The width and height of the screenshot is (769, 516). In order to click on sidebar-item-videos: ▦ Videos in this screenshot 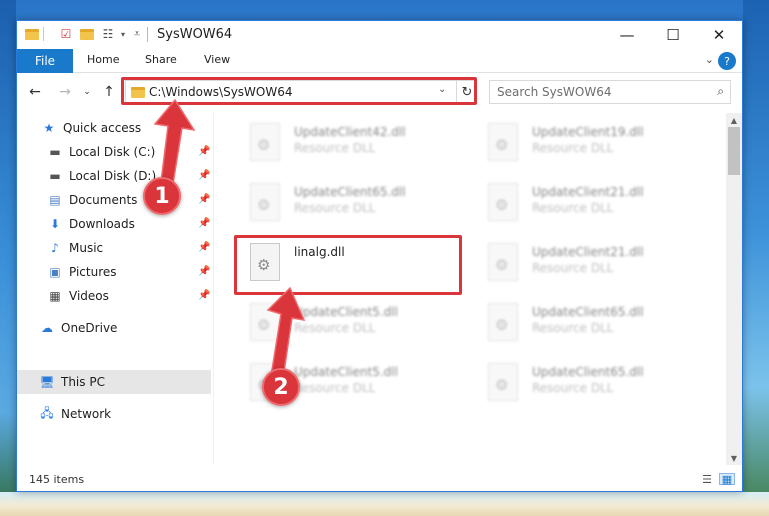, I will do `click(78, 296)`.